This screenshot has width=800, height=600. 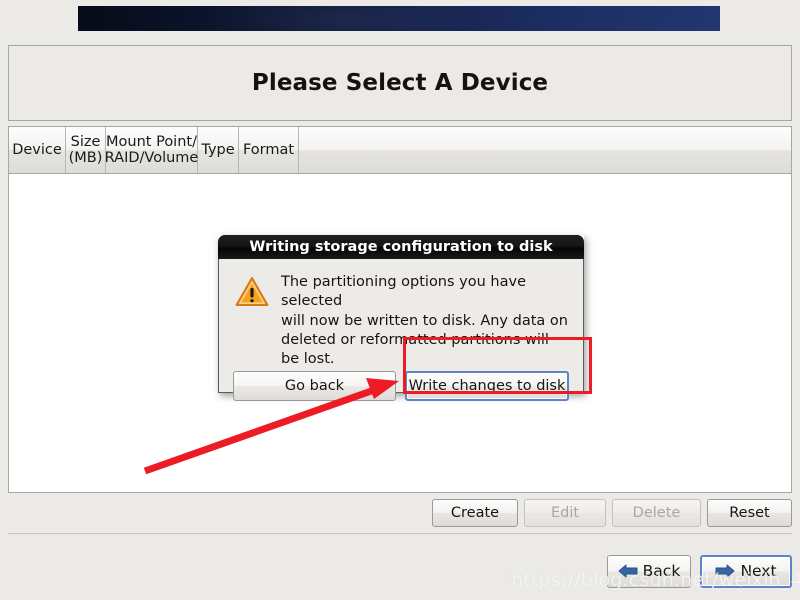 What do you see at coordinates (565, 513) in the screenshot?
I see `edit-button: Edit` at bounding box center [565, 513].